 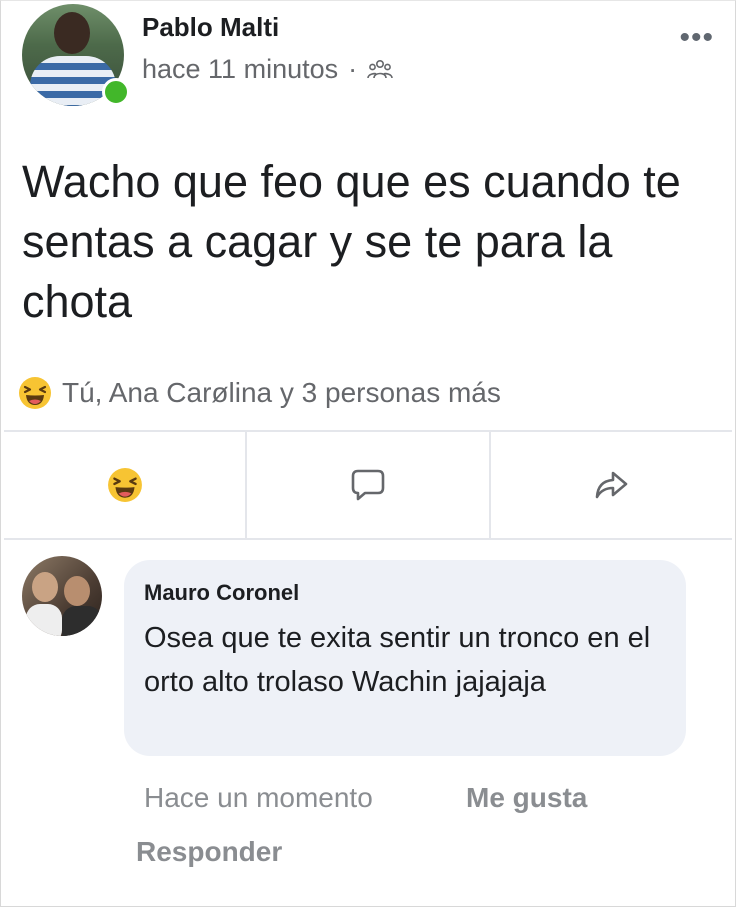 What do you see at coordinates (258, 798) in the screenshot?
I see `comment-timestamp: Hace un momento` at bounding box center [258, 798].